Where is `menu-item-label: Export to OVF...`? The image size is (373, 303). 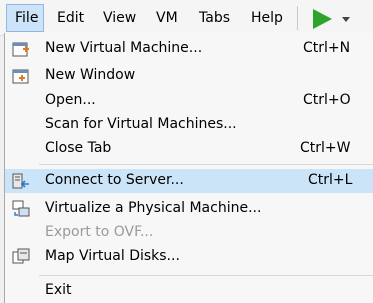 menu-item-label: Export to OVF... is located at coordinates (99, 232).